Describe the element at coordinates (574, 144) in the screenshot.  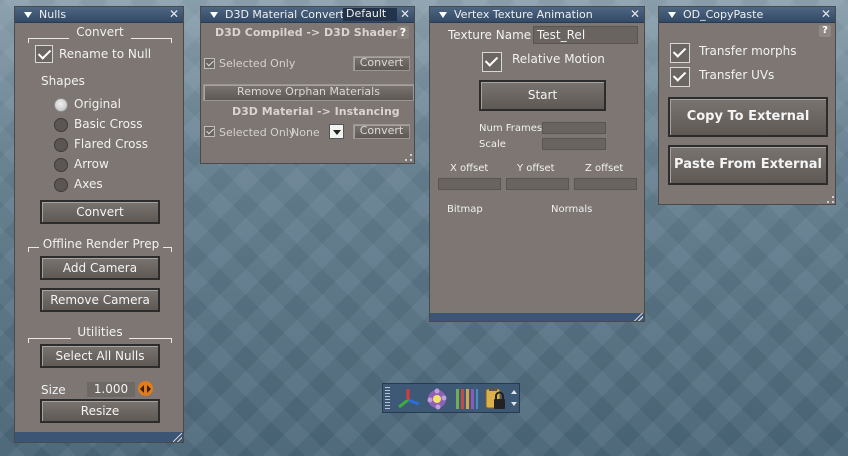
I see `scale-input` at that location.